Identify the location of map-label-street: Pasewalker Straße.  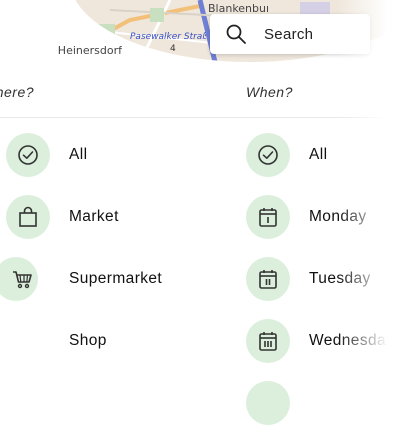
(168, 37).